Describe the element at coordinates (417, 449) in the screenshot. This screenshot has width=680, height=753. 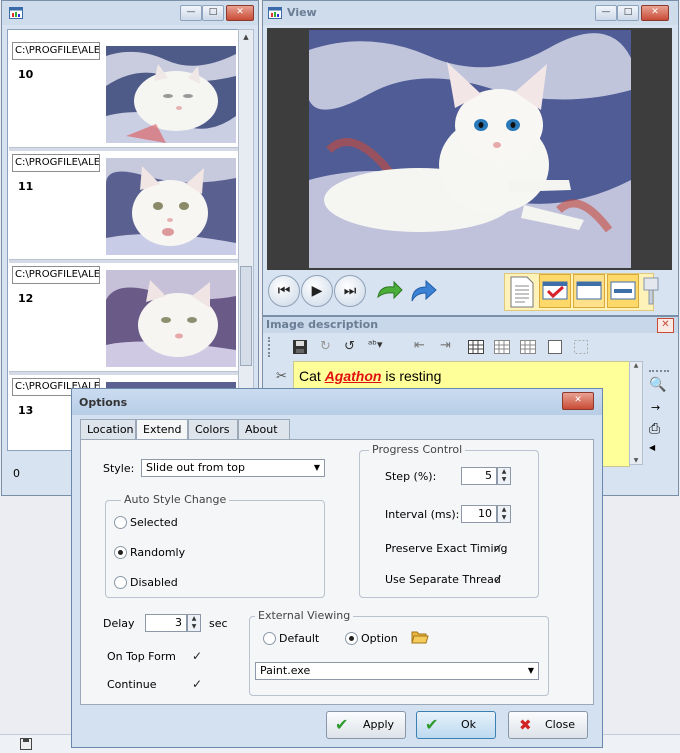
I see `progress-control-label: Progress Control` at that location.